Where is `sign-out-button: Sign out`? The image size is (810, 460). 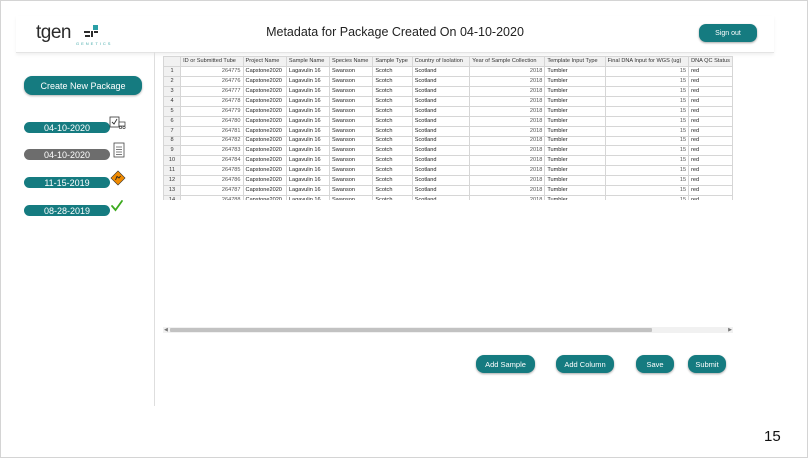
sign-out-button: Sign out is located at coordinates (728, 33).